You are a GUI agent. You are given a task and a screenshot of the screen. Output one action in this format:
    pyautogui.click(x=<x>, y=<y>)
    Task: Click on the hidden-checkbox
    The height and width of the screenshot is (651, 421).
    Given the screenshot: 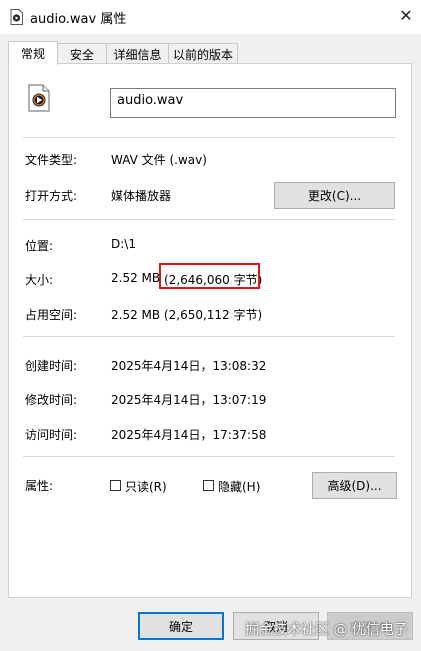 What is the action you would take?
    pyautogui.click(x=208, y=485)
    